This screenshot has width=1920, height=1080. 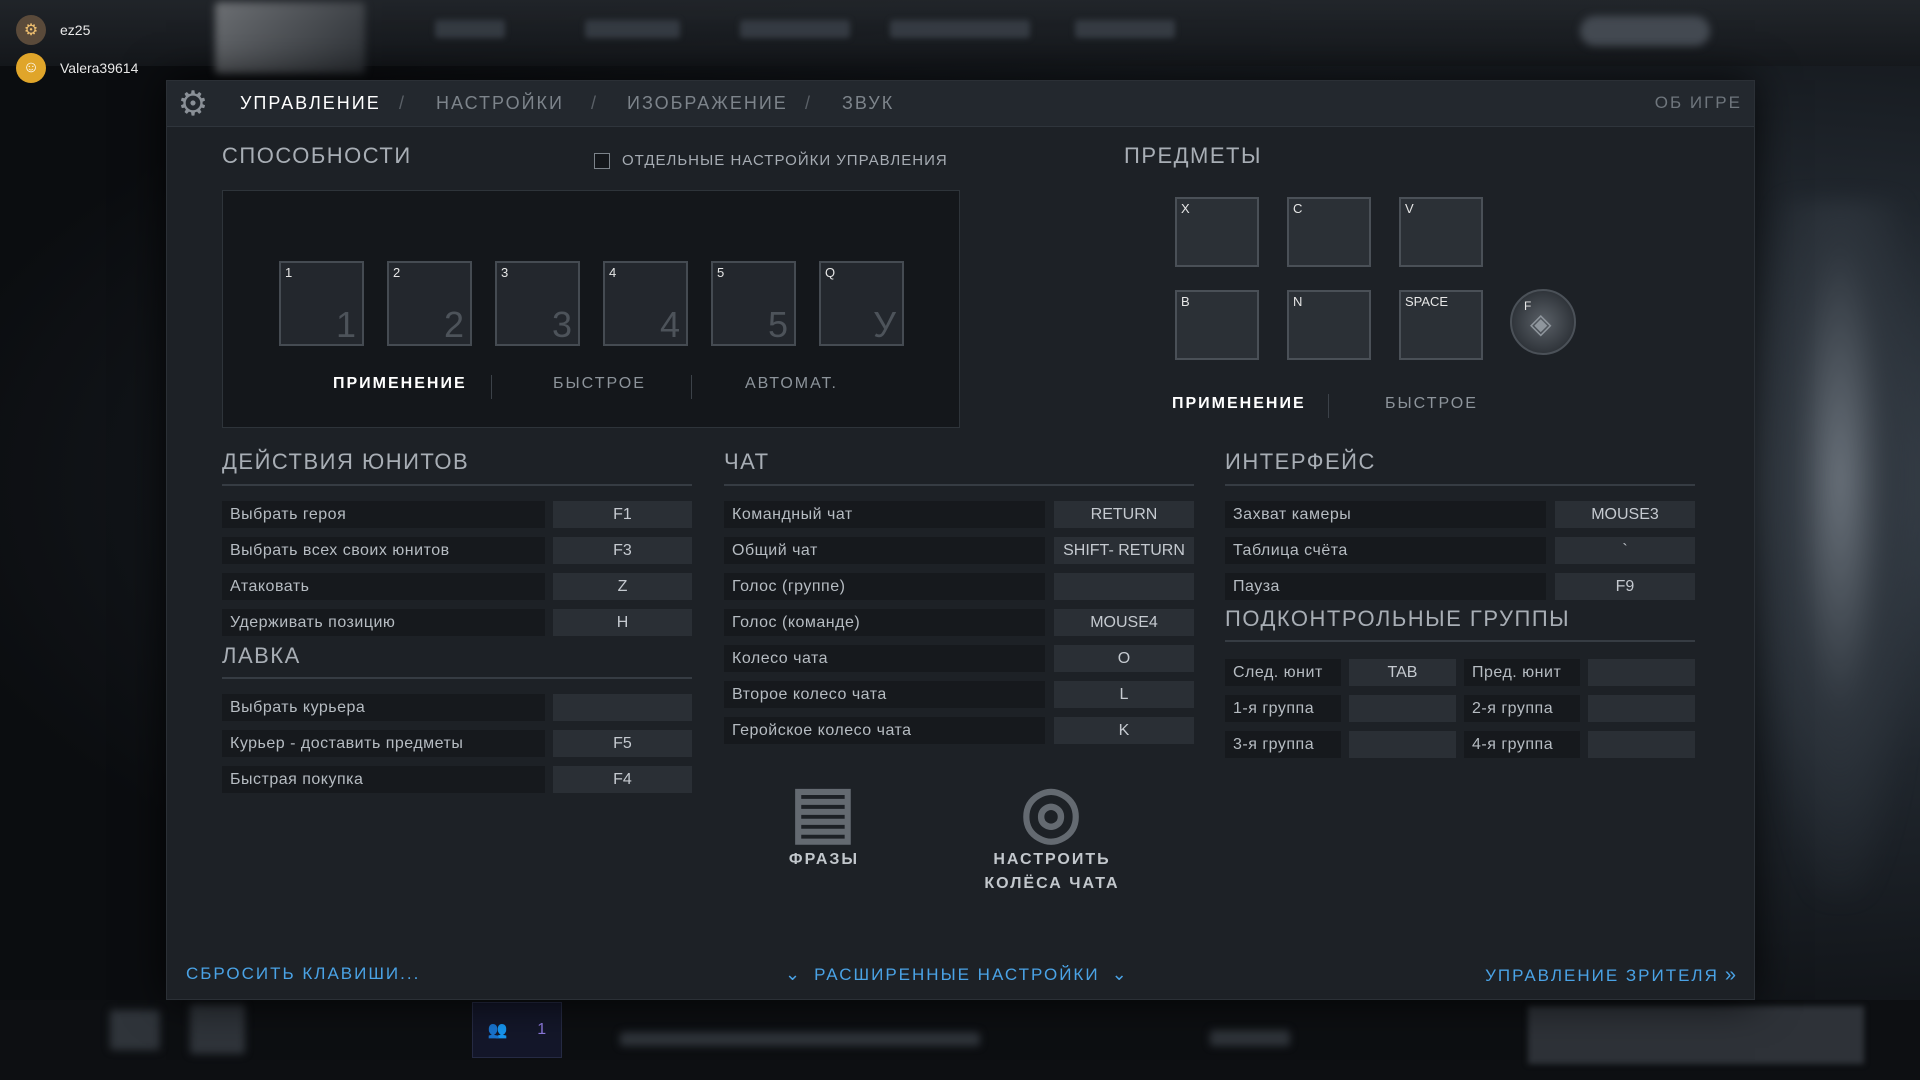 What do you see at coordinates (622, 779) in the screenshot?
I see `hotkey-button: F4` at bounding box center [622, 779].